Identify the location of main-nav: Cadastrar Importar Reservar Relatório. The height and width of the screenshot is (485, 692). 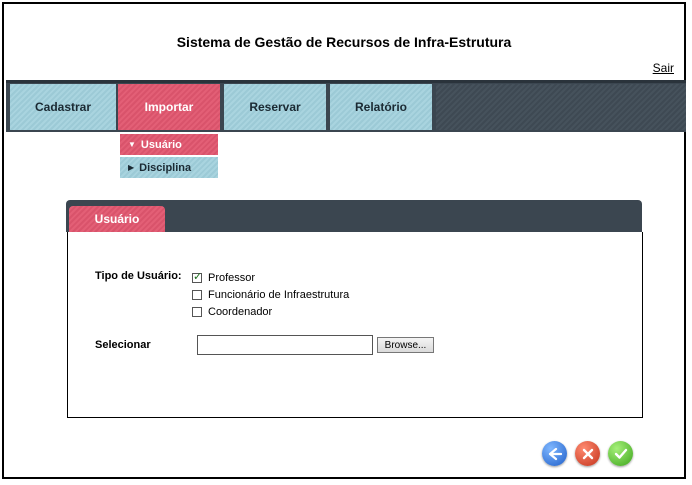
(346, 106).